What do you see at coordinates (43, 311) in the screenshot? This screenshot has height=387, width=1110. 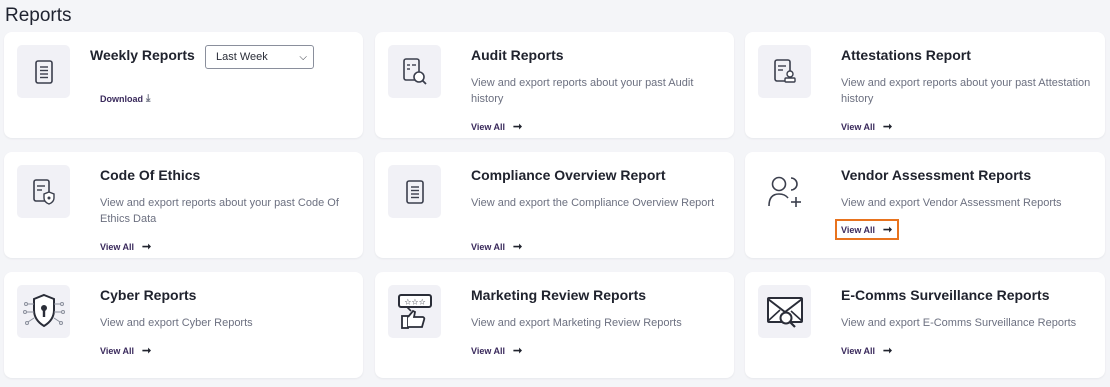 I see `cyber-shield-icon` at bounding box center [43, 311].